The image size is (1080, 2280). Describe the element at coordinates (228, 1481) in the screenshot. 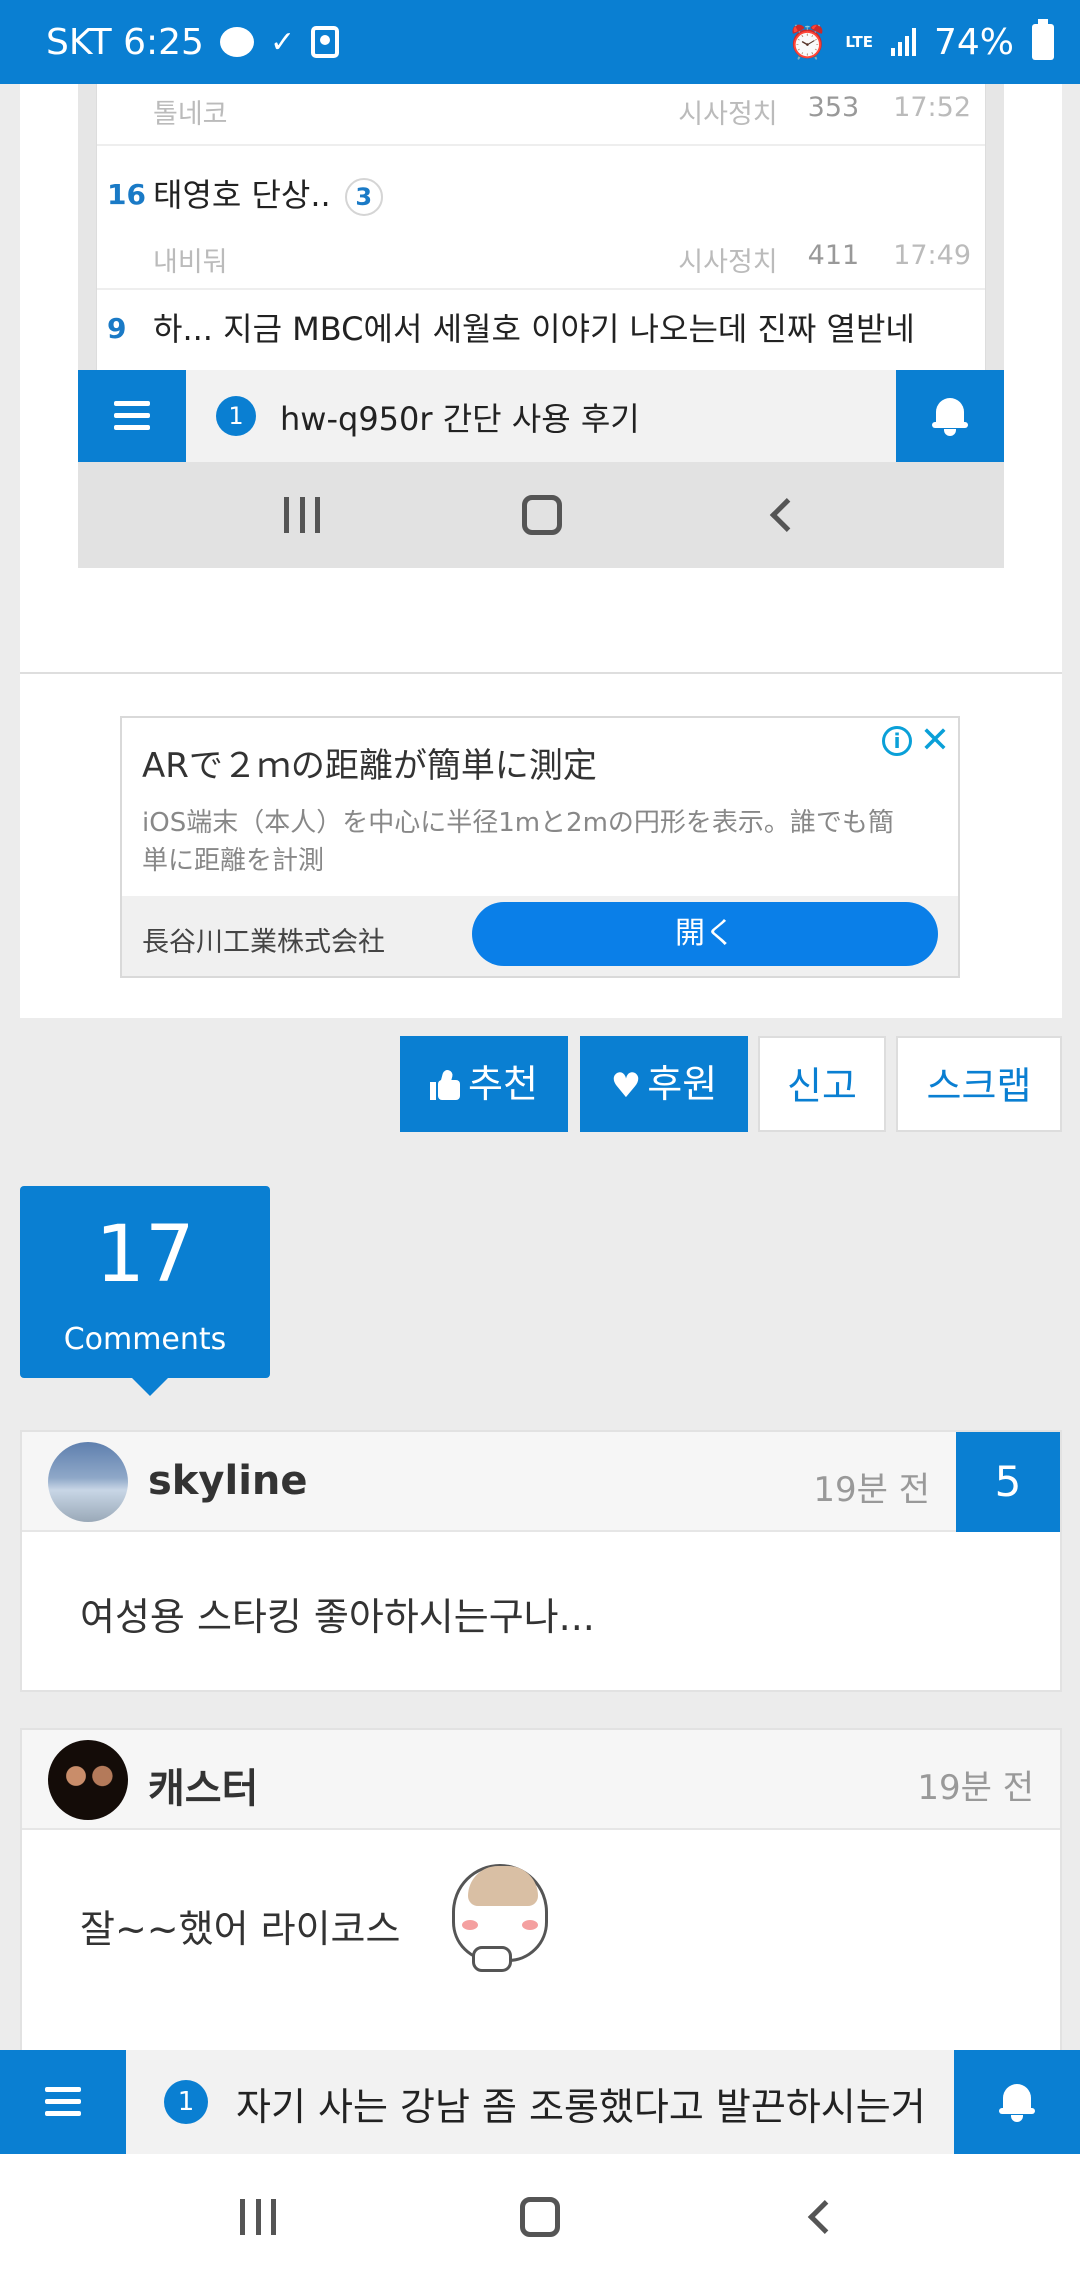

I see `comment-author: skyline` at that location.